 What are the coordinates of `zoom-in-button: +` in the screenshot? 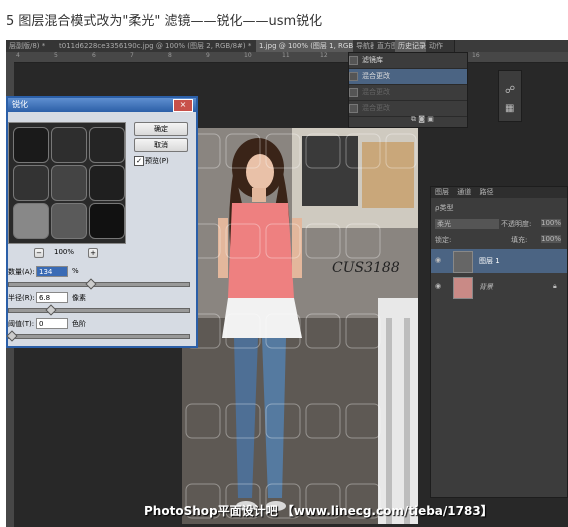 It's located at (93, 253).